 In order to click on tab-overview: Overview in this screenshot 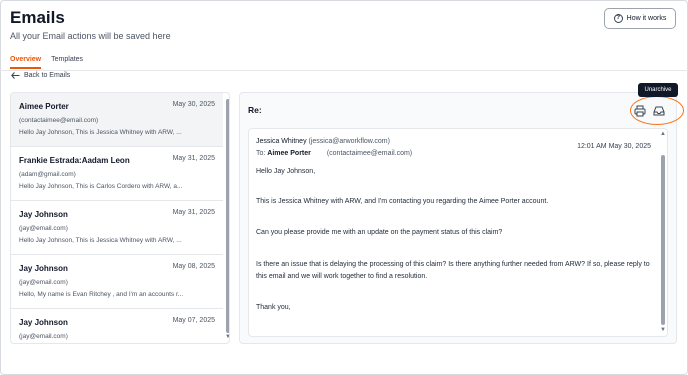, I will do `click(26, 62)`.